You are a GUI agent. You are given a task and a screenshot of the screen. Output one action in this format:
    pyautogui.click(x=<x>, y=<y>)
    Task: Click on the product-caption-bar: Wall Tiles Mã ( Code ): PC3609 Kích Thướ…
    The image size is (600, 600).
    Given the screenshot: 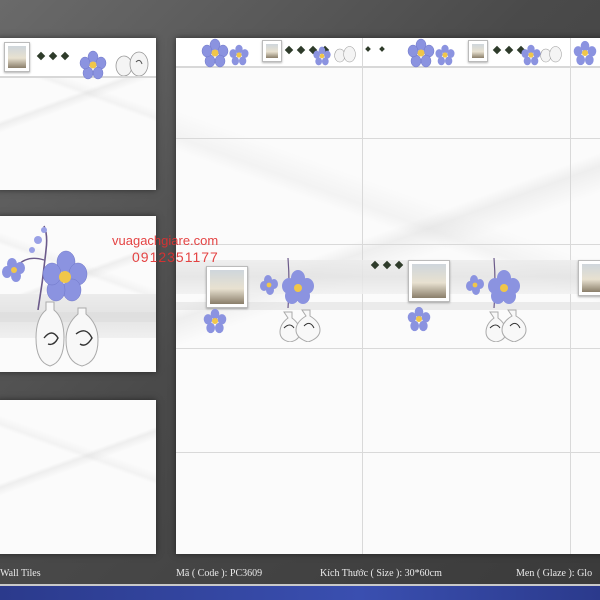 What is the action you would take?
    pyautogui.click(x=300, y=574)
    